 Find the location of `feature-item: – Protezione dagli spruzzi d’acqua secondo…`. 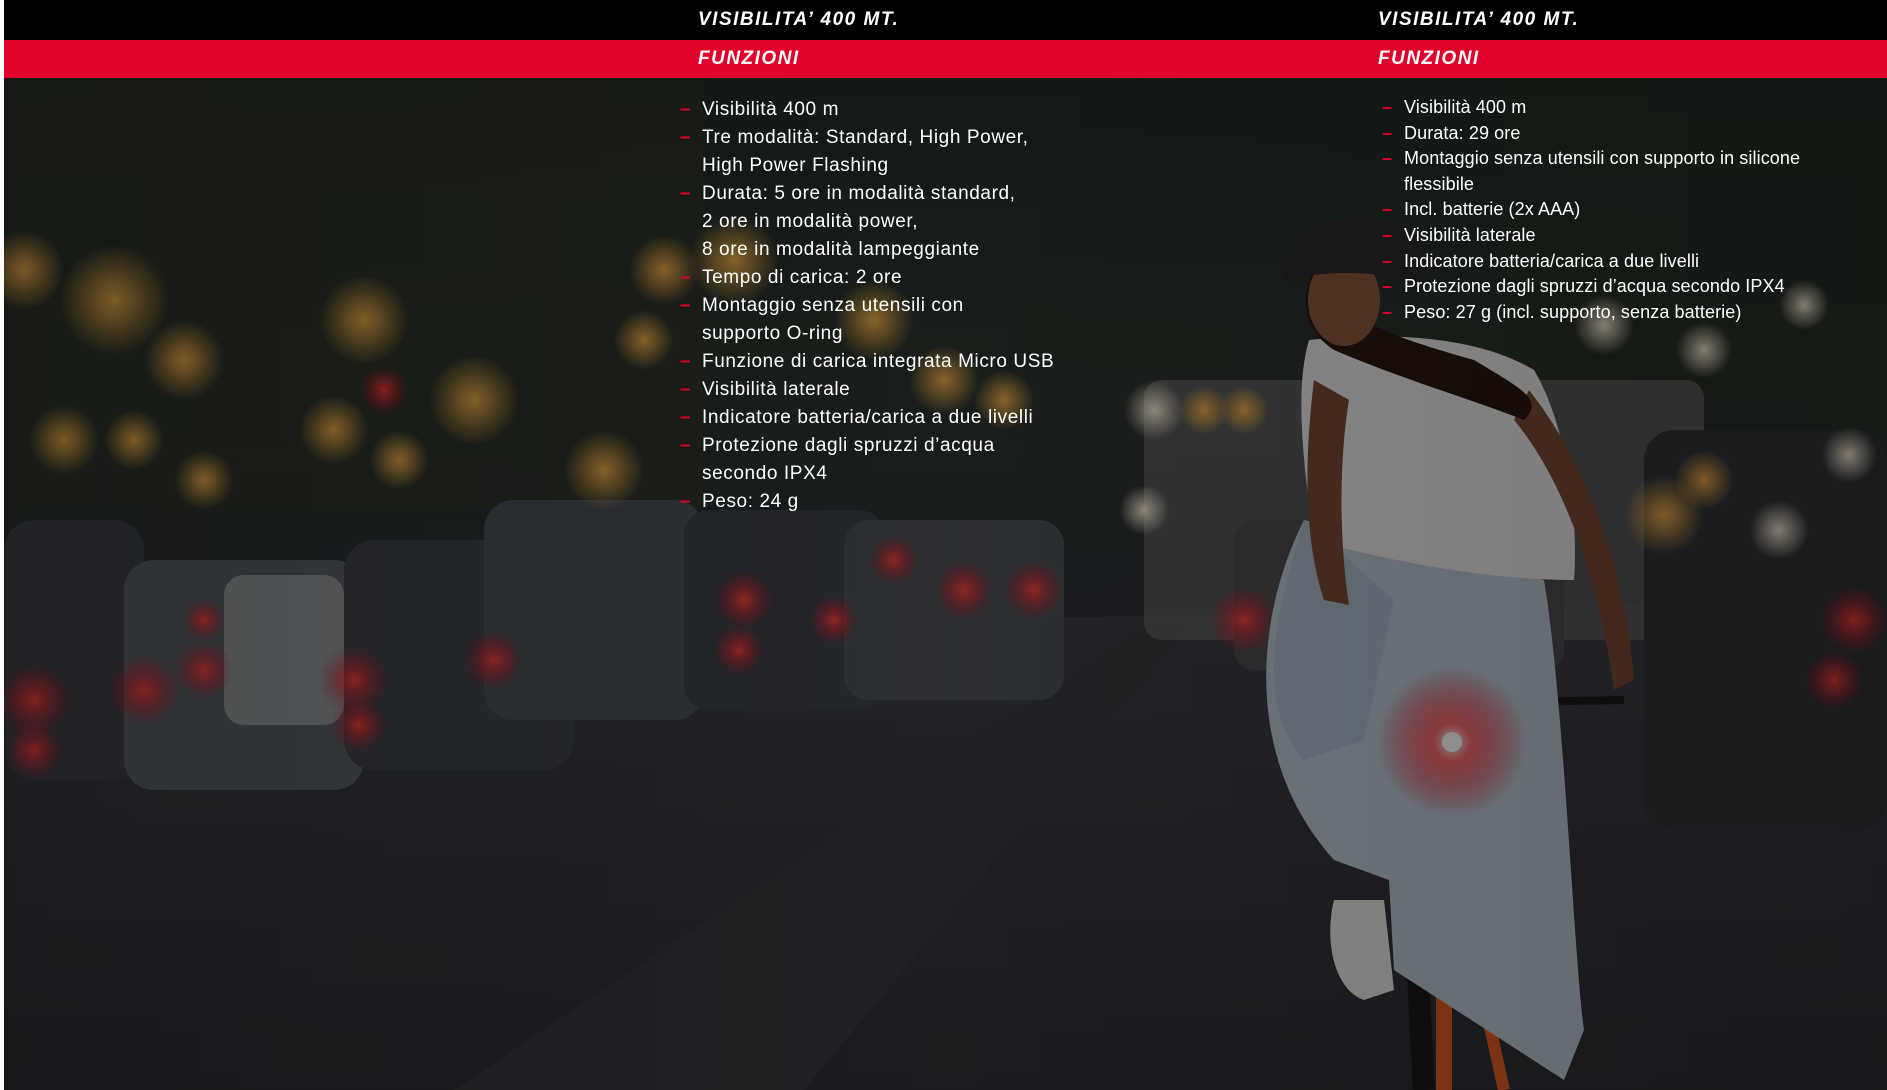

feature-item: – Protezione dagli spruzzi d’acqua secondo… is located at coordinates (867, 460).